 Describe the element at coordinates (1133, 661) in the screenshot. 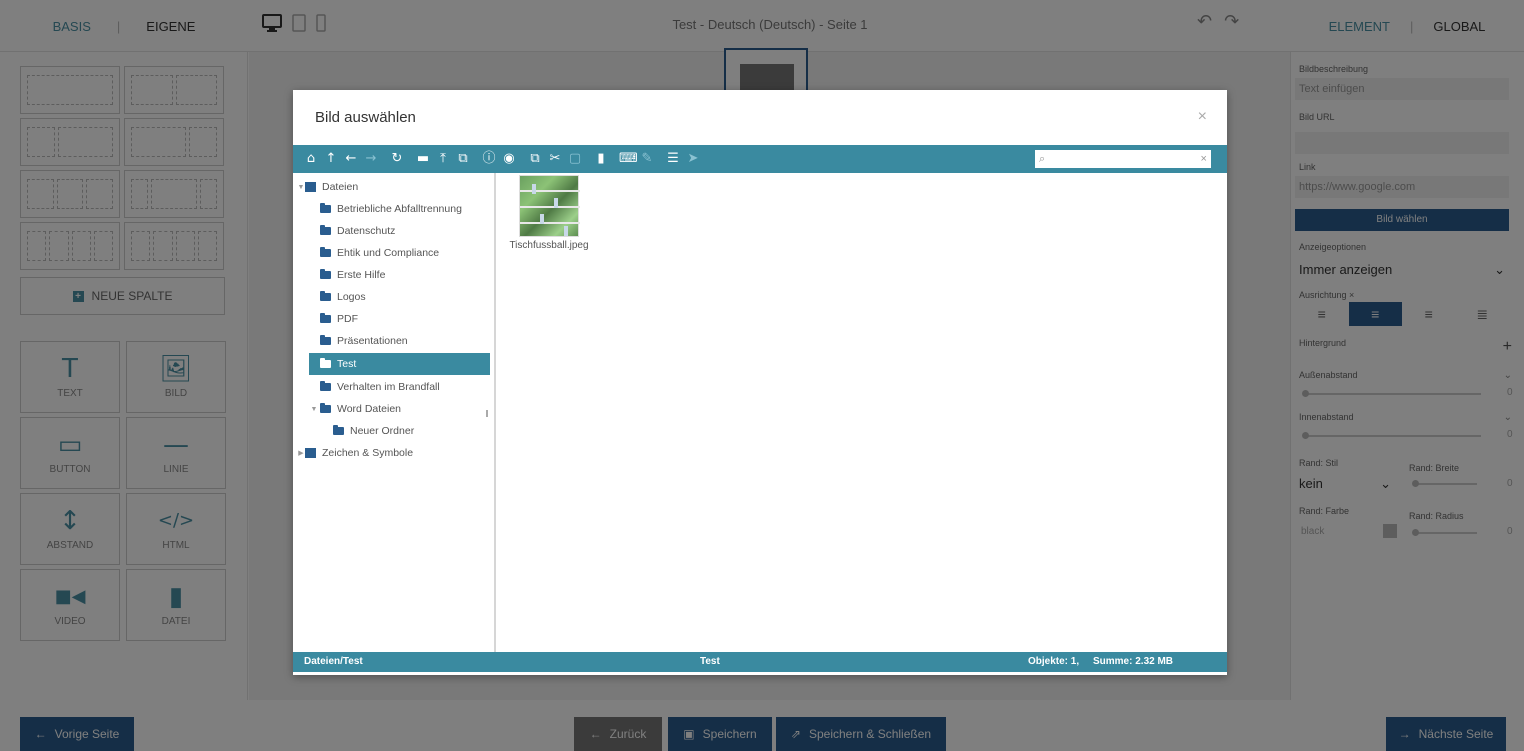

I see `status-size: Summe: 2.32 MB` at that location.